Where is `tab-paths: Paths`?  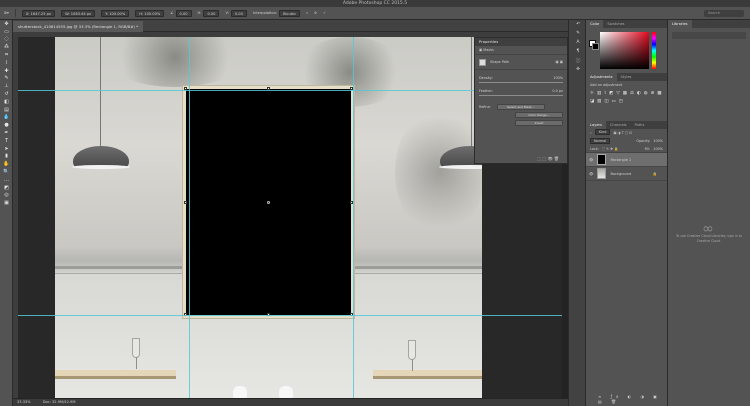 tab-paths: Paths is located at coordinates (640, 125).